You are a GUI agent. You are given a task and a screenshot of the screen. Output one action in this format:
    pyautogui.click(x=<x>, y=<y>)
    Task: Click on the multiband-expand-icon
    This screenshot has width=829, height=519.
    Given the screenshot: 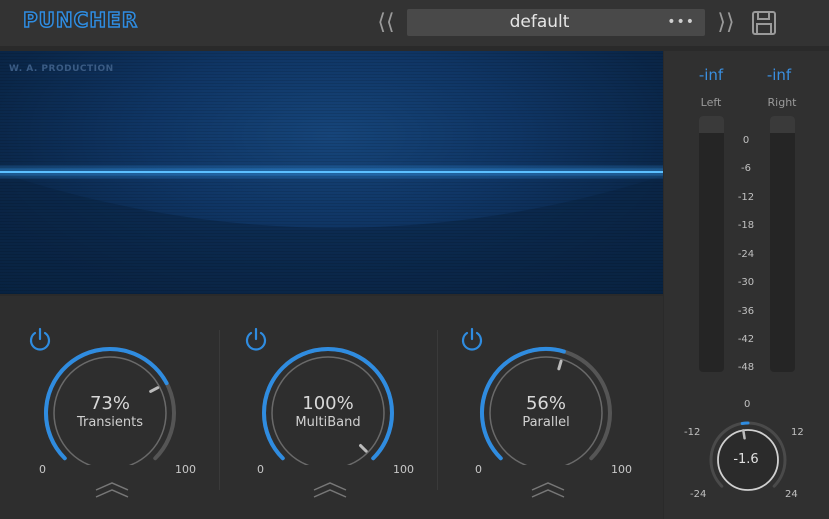 What is the action you would take?
    pyautogui.click(x=330, y=490)
    